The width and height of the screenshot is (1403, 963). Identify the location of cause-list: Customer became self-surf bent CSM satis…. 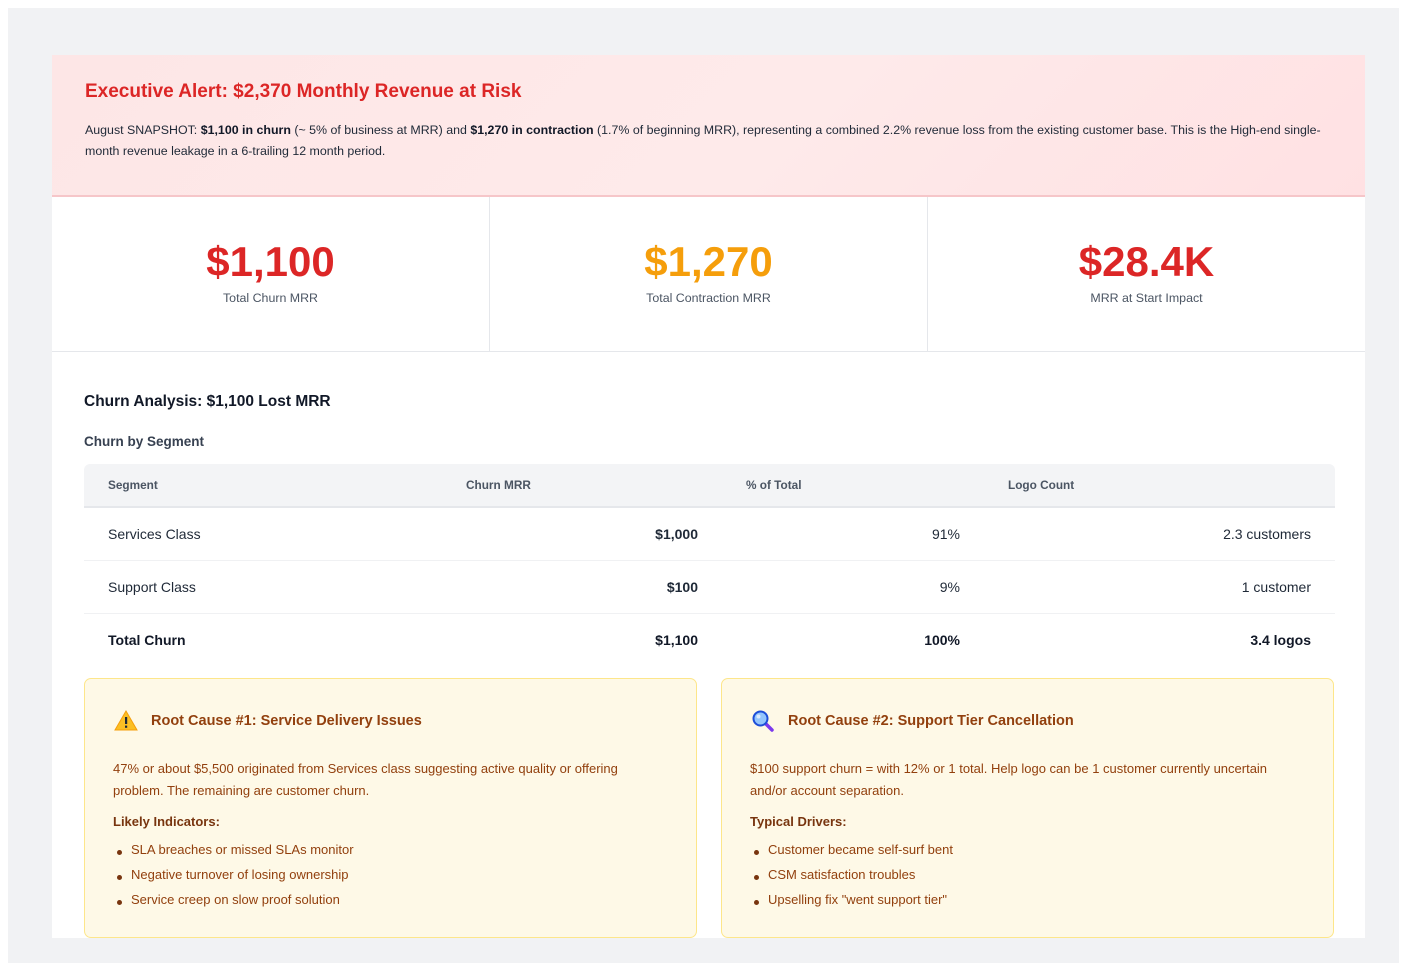
(1027, 874).